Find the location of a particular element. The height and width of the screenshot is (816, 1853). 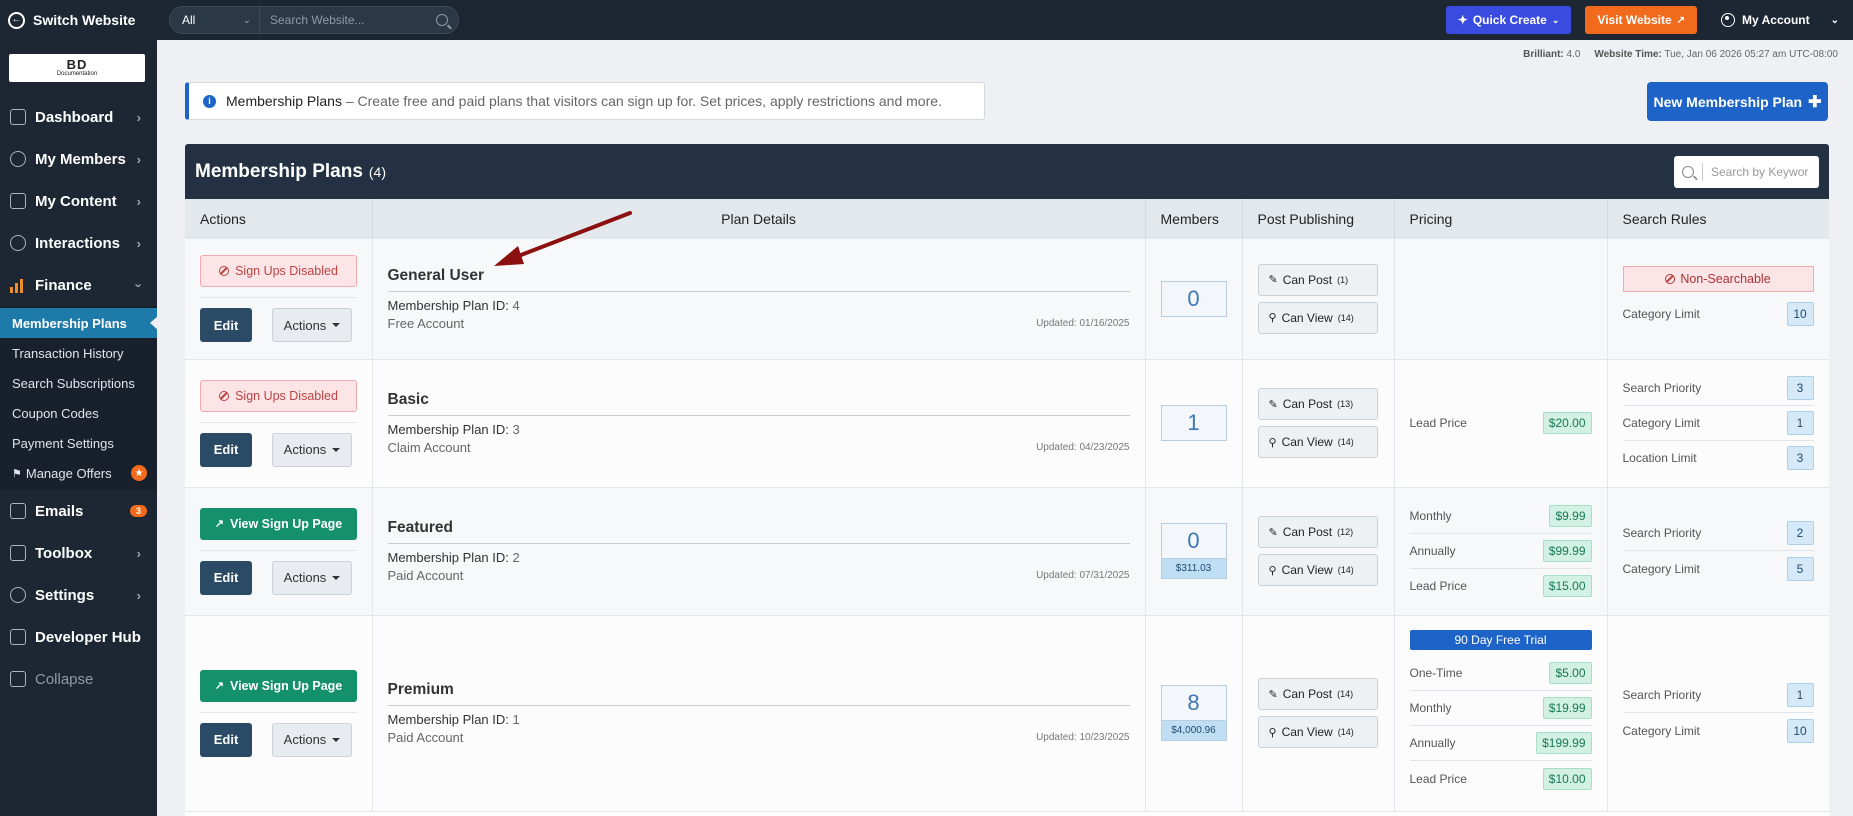

keyword-search-input: Search by Keywor is located at coordinates (1746, 171).